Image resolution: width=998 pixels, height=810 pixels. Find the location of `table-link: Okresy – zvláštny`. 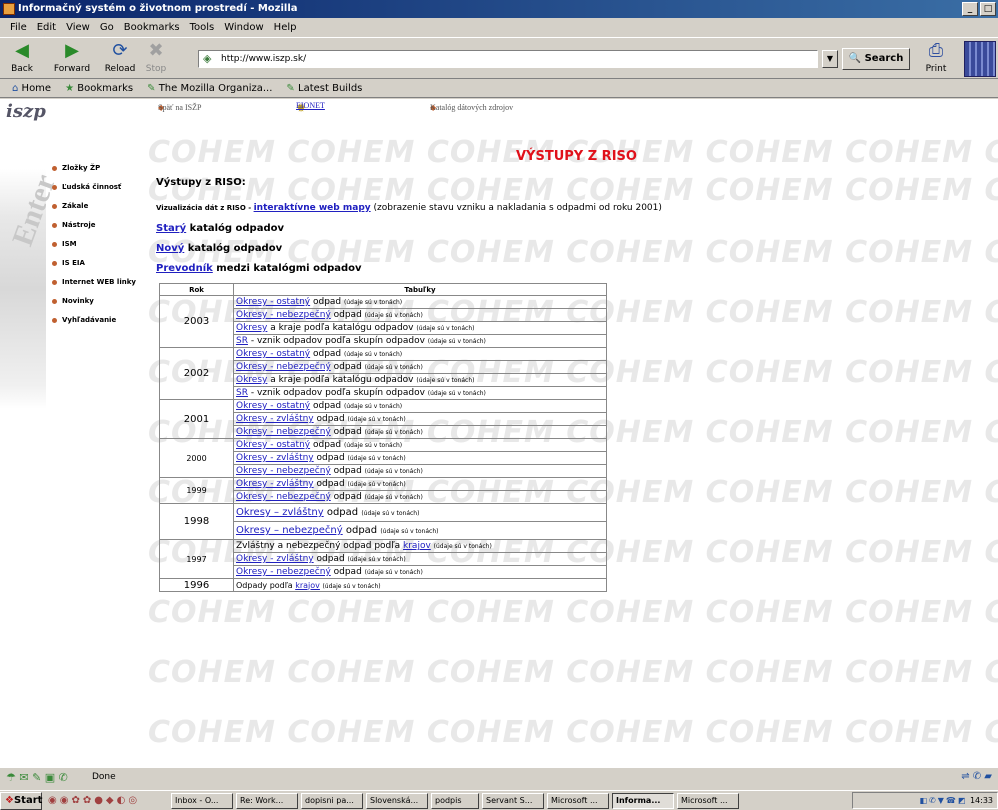

table-link: Okresy – zvláštny is located at coordinates (280, 512).